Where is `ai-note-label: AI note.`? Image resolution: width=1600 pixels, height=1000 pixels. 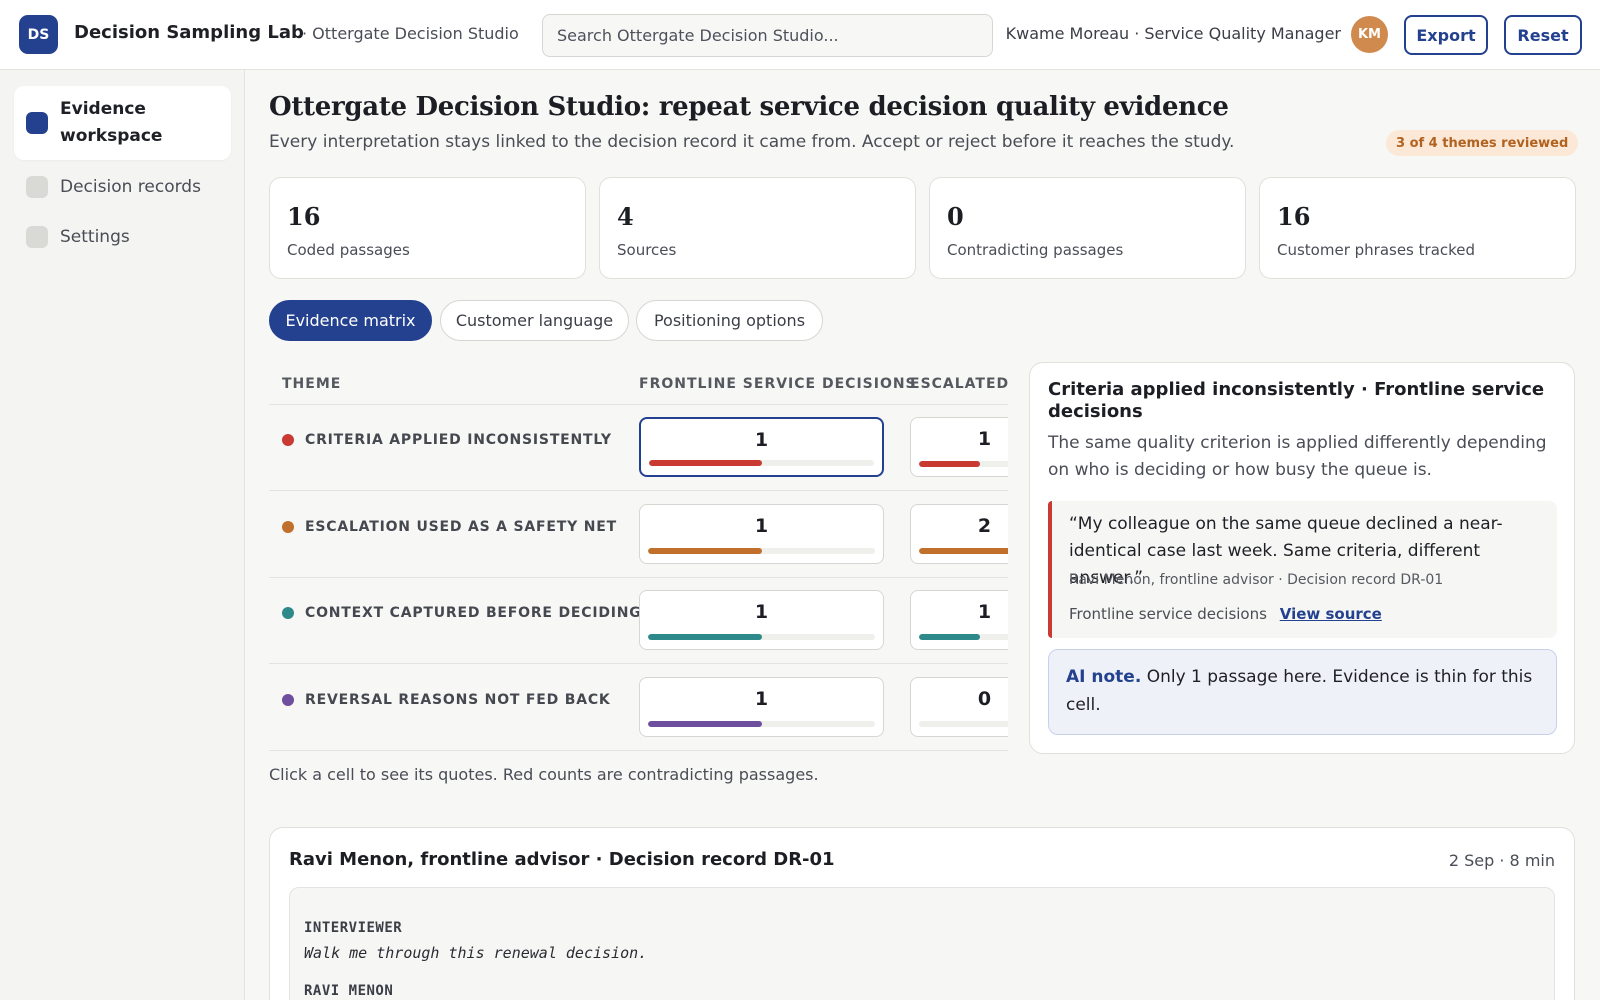 ai-note-label: AI note. is located at coordinates (1104, 677).